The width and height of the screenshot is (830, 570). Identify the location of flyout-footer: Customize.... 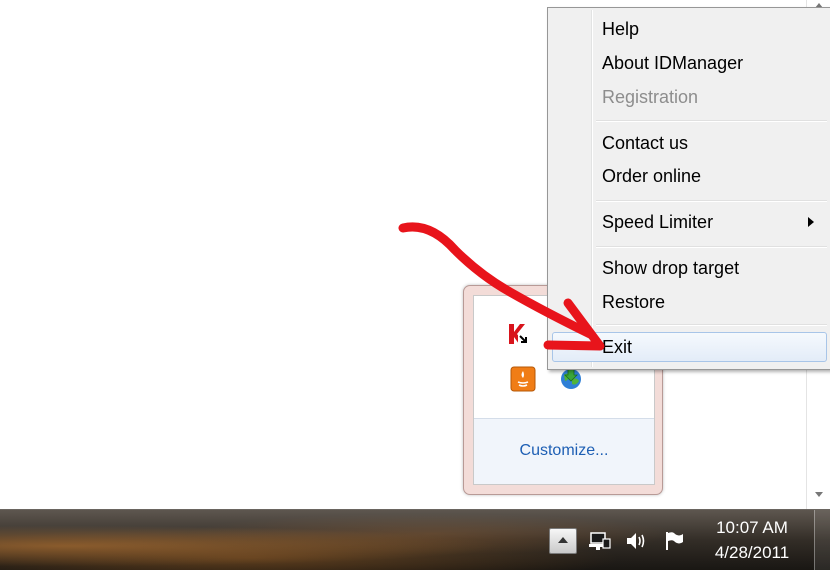
(564, 451).